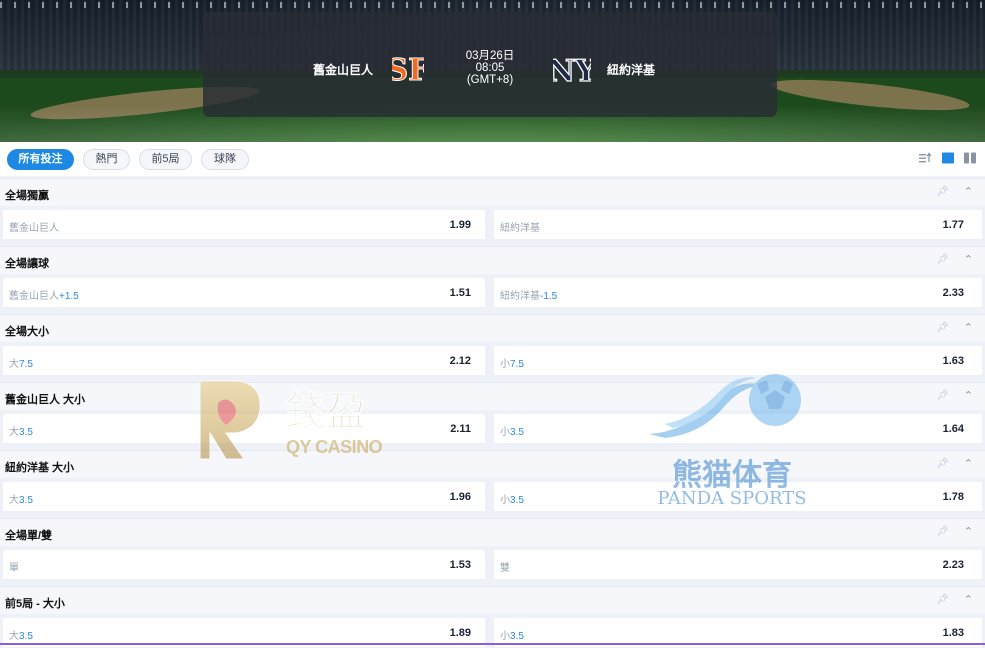 The height and width of the screenshot is (648, 985). I want to click on odds-cell-right: 小3.5 1.78, so click(738, 496).